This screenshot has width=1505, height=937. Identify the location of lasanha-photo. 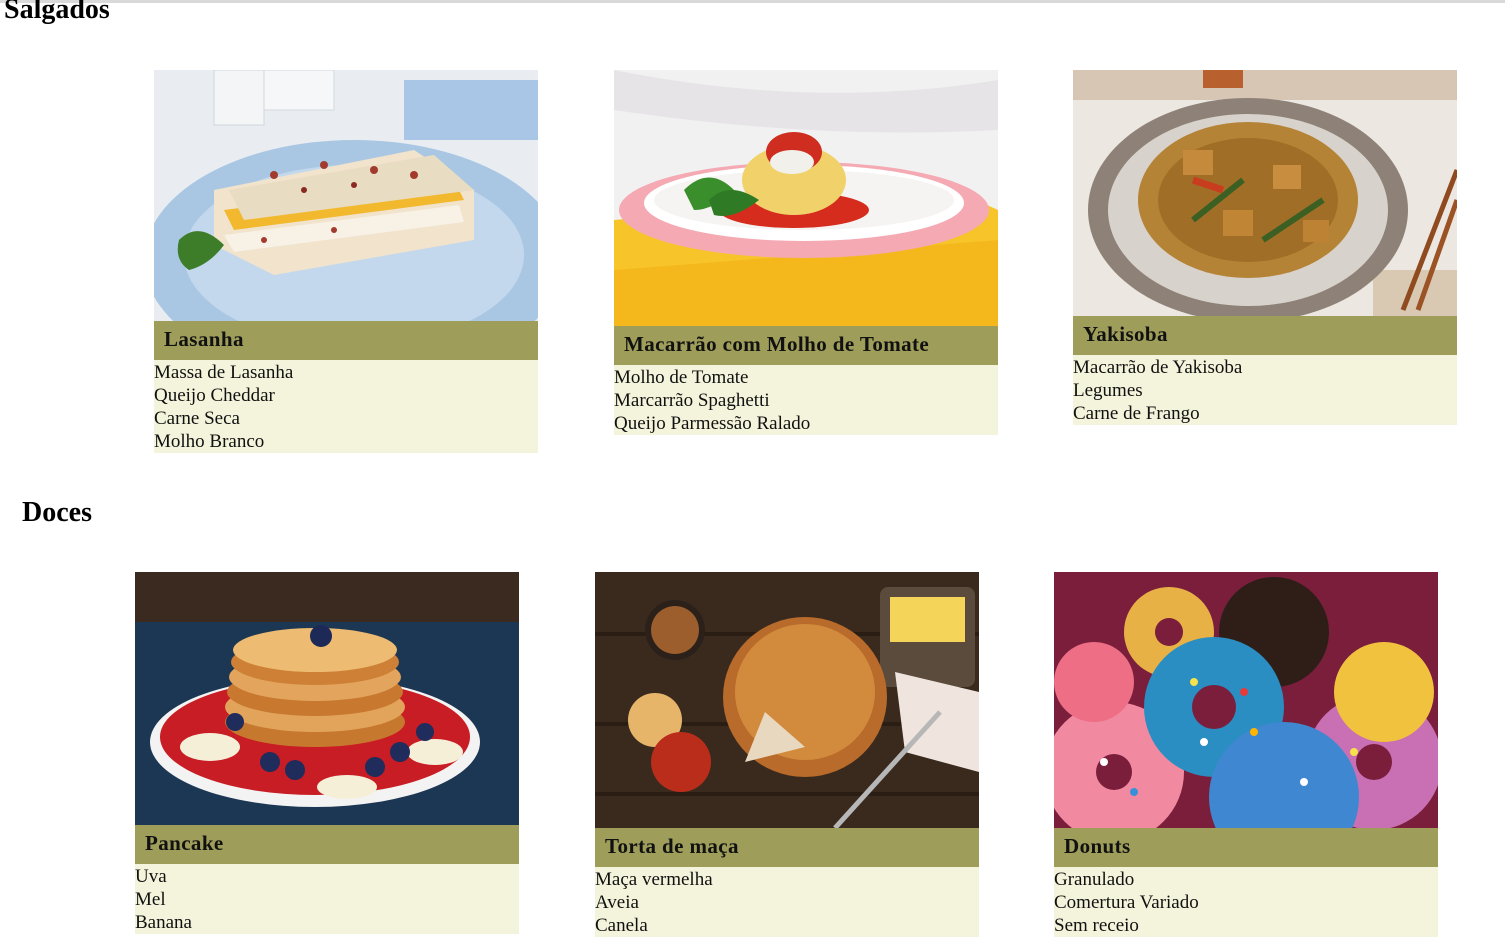
(346, 195).